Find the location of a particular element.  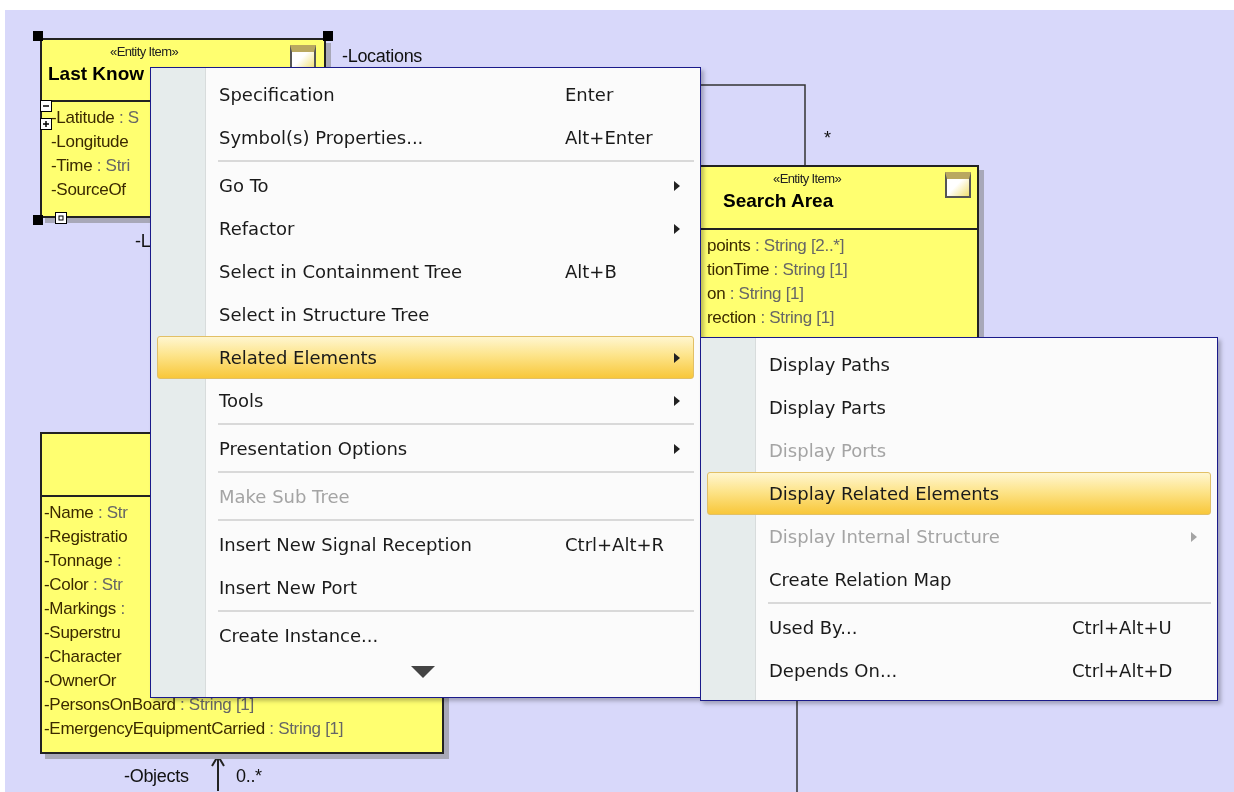

association-label: -L is located at coordinates (143, 241).